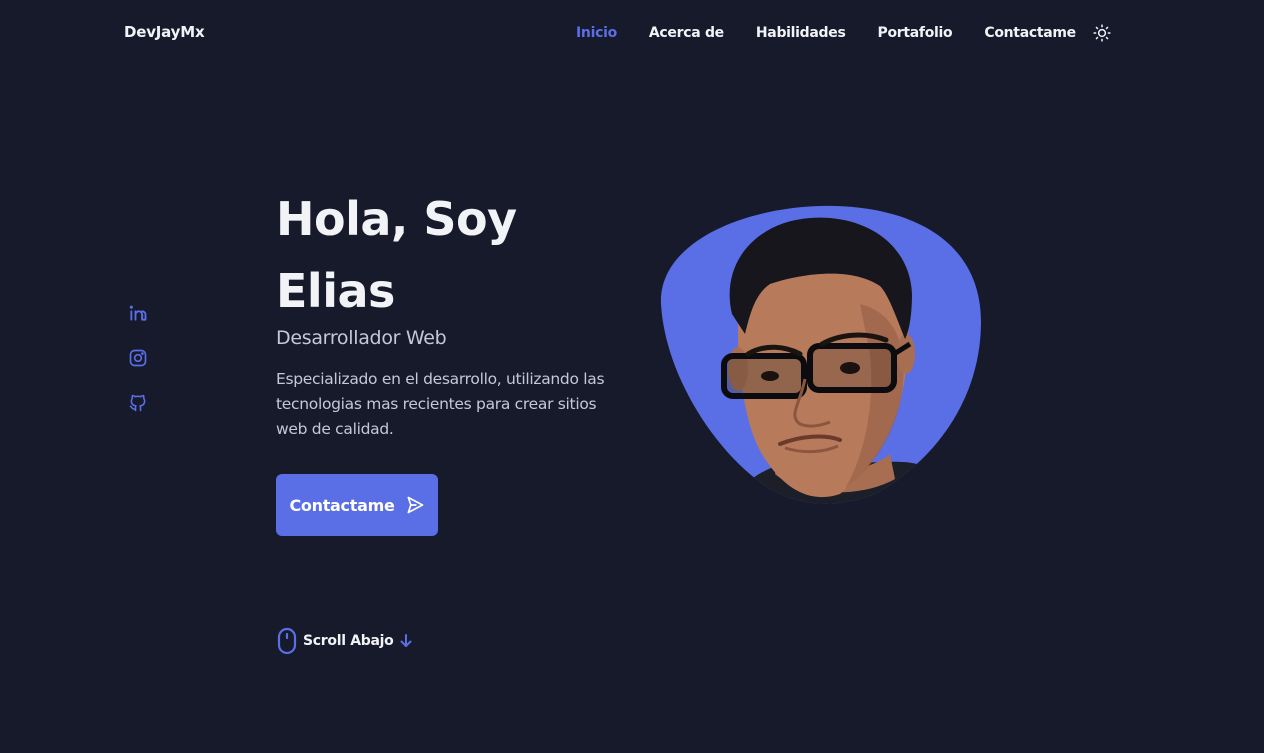 The width and height of the screenshot is (1264, 753). I want to click on nav-item-contactame: Contactame, so click(1030, 33).